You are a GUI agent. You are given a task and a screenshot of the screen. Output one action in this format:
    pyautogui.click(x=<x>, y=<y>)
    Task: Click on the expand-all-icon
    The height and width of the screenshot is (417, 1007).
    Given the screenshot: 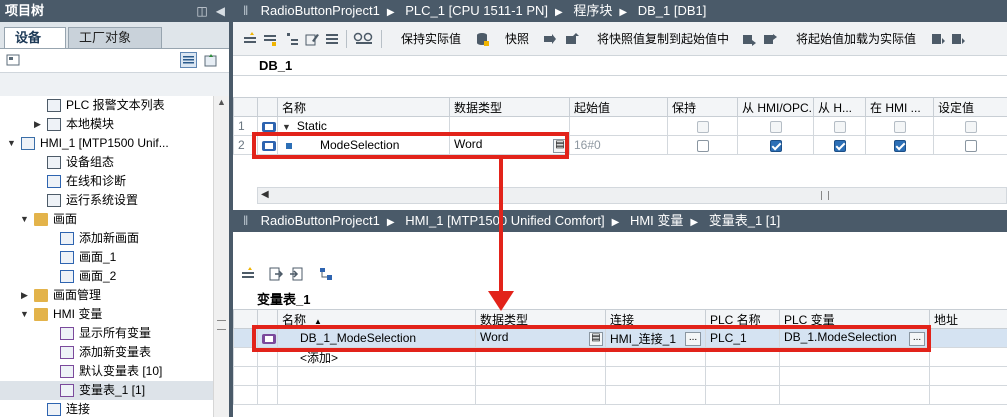 What is the action you would take?
    pyautogui.click(x=292, y=39)
    